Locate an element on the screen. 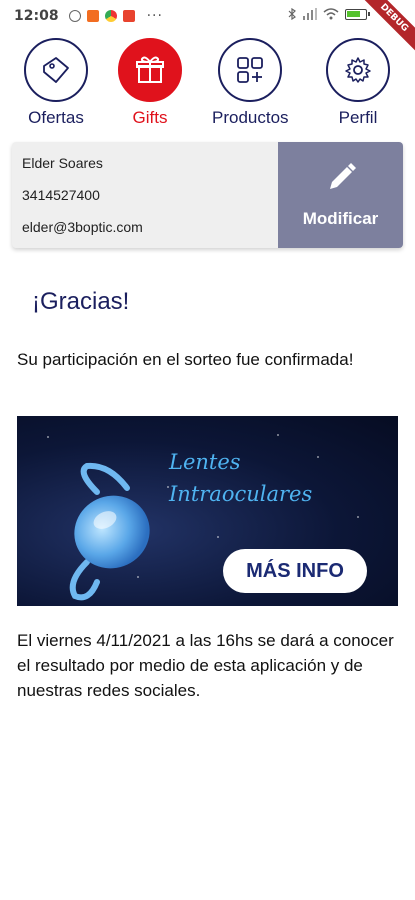 The image size is (415, 900). nav-label-ofertas: Ofertas is located at coordinates (56, 117).